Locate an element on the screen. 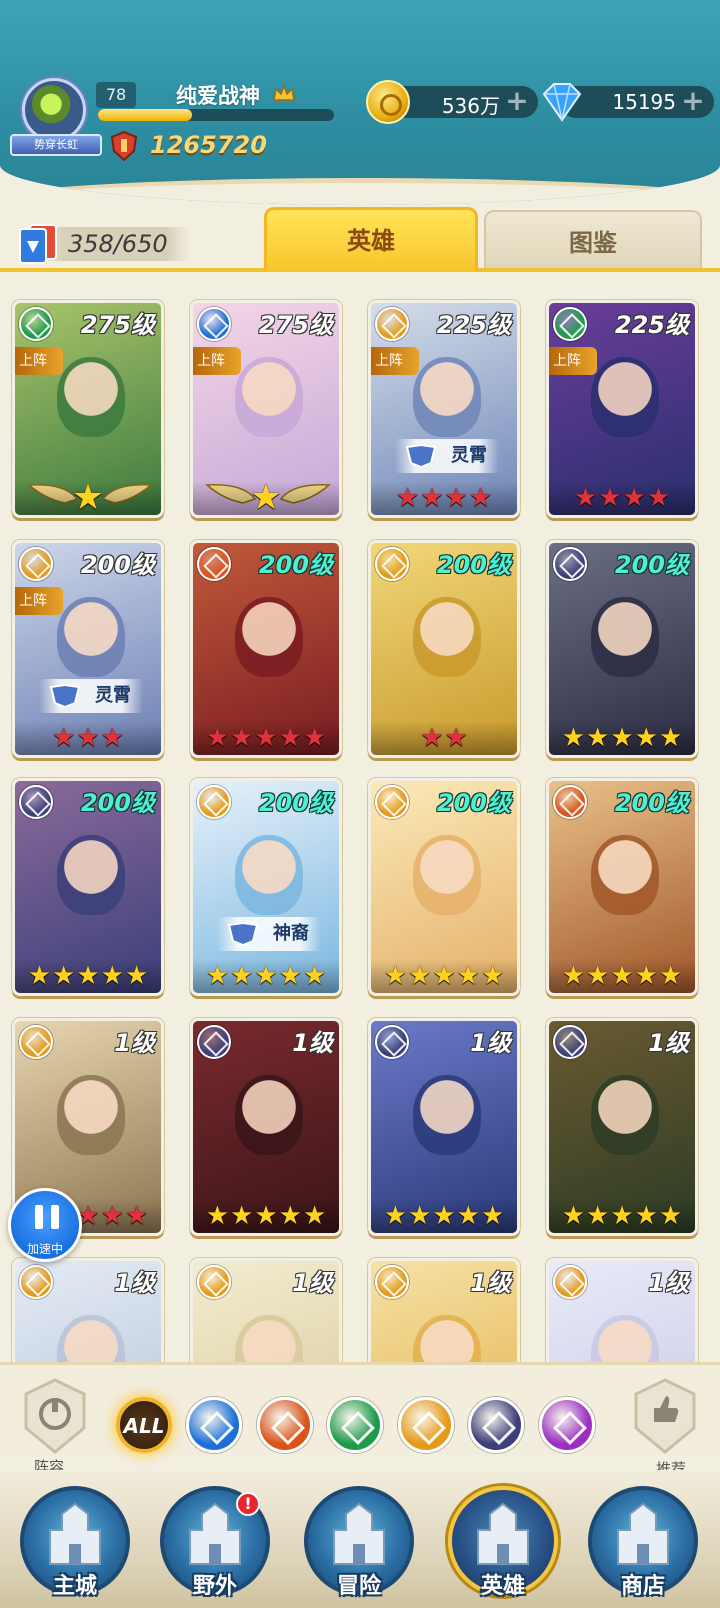  hero-card: 200级 ★ ★ is located at coordinates (444, 649).